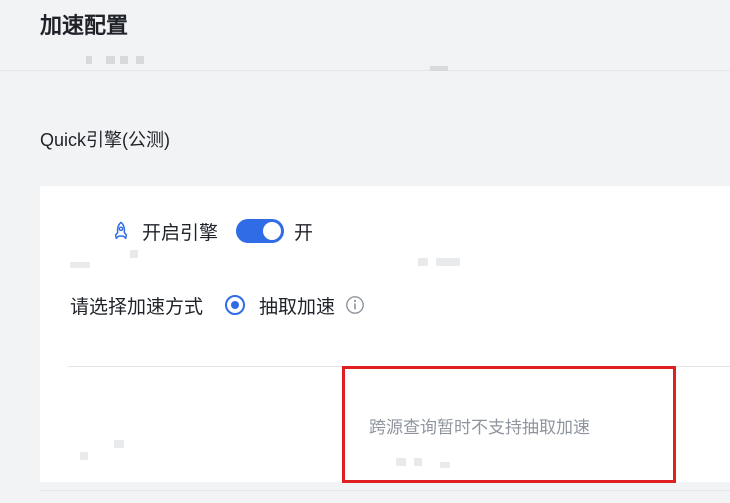 The height and width of the screenshot is (503, 730). I want to click on bottom-divider, so click(385, 490).